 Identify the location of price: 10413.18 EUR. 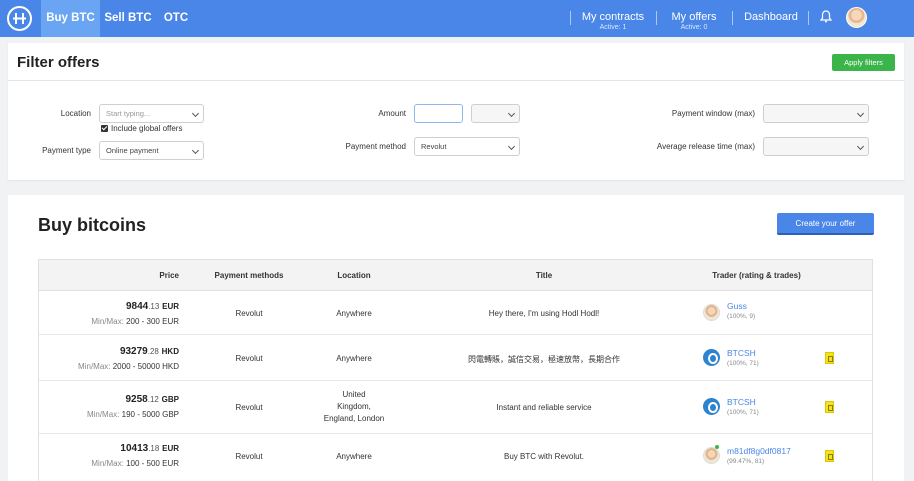
(149, 448).